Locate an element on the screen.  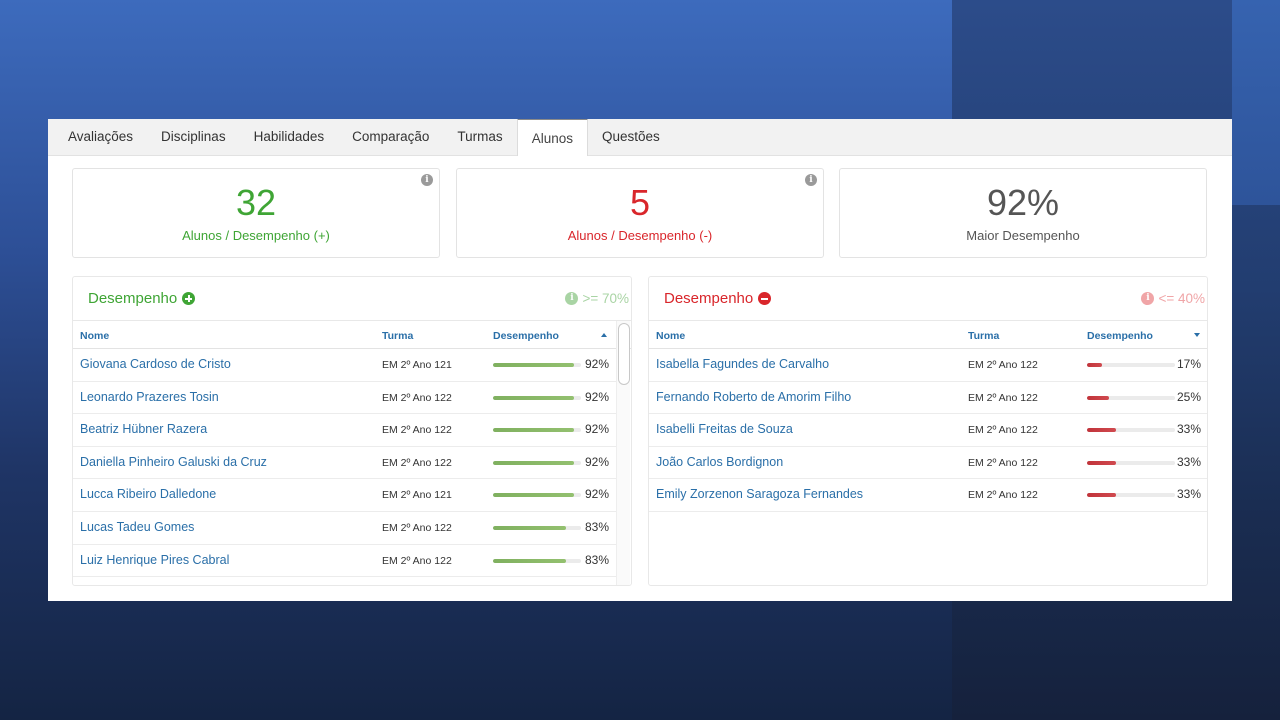
tab-disciplinas: Disciplinas is located at coordinates (193, 137).